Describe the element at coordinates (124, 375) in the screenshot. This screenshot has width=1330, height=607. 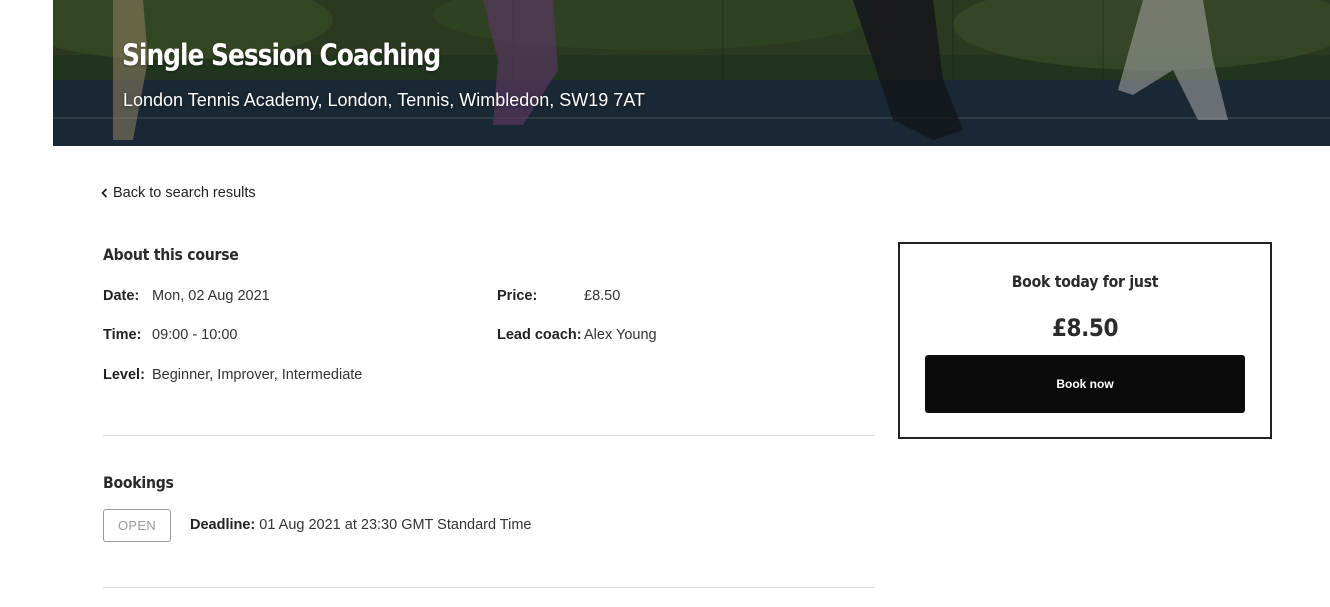
I see `level-label: Level:` at that location.